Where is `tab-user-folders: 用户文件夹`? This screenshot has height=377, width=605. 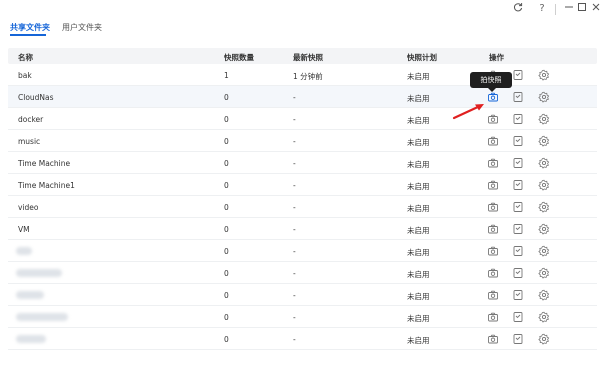 tab-user-folders: 用户文件夹 is located at coordinates (82, 27).